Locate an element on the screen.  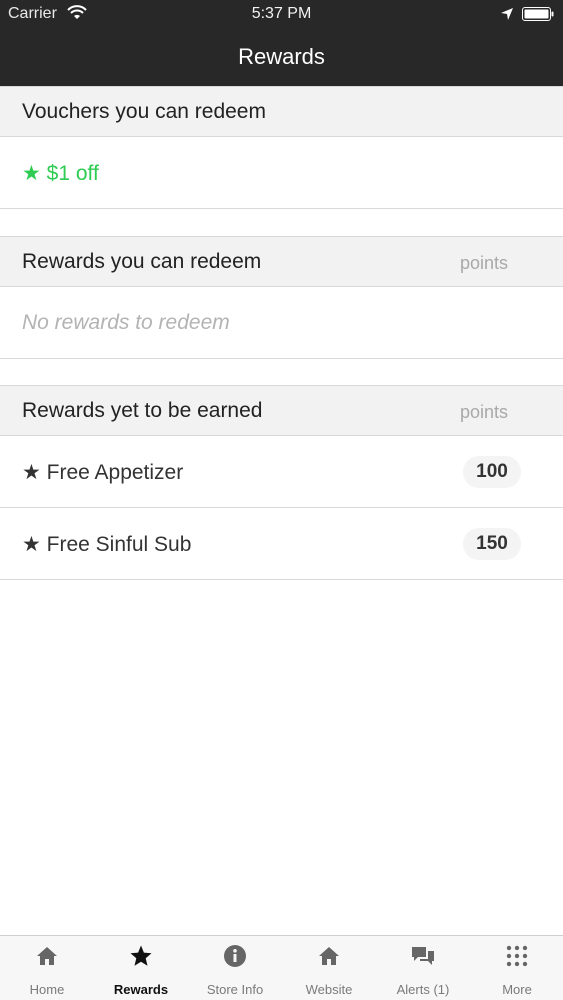
section-header-to-earn: Rewards yet to be earned points is located at coordinates (281, 410).